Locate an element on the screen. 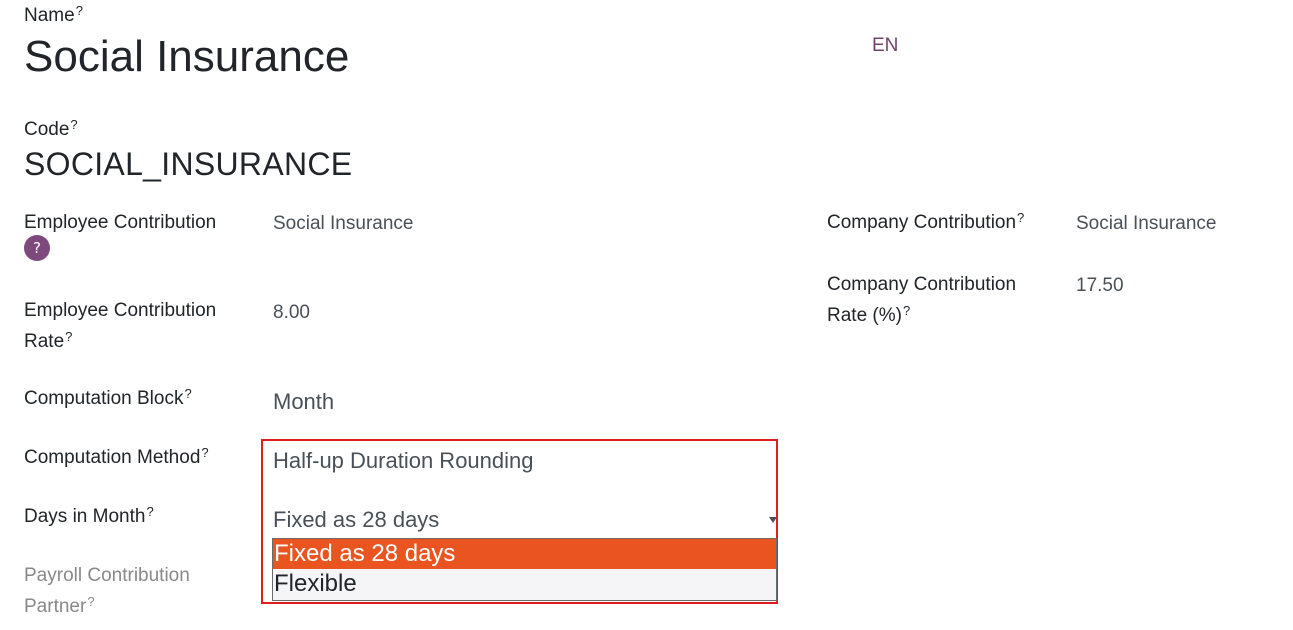 Image resolution: width=1293 pixels, height=630 pixels. computation-block-value: Month is located at coordinates (303, 402).